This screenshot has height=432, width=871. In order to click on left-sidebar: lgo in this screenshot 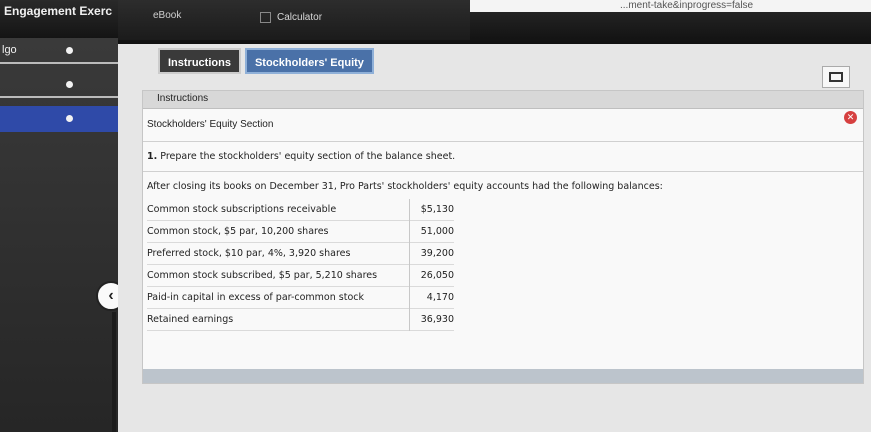, I will do `click(59, 235)`.